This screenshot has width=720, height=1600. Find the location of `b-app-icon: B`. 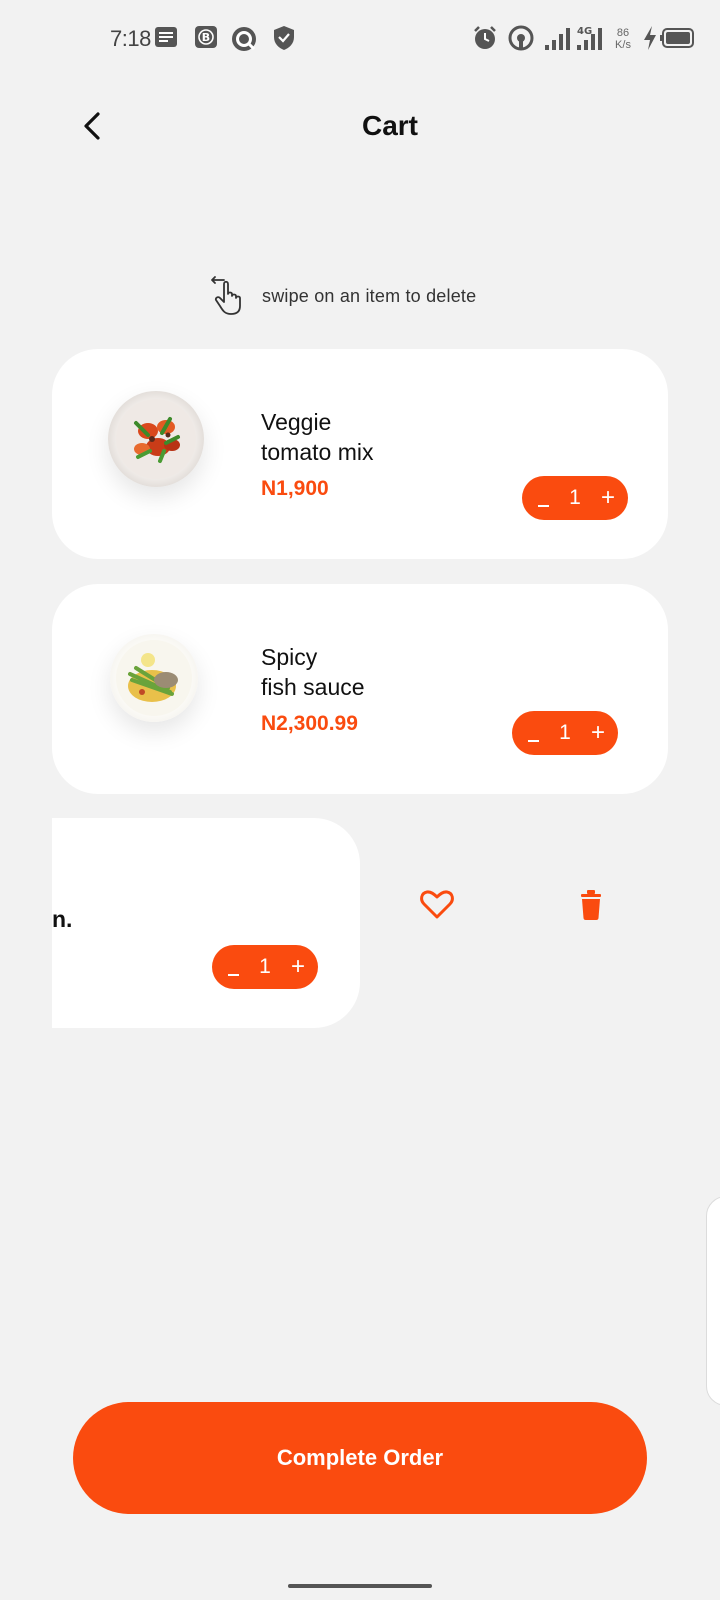

b-app-icon: B is located at coordinates (206, 37).